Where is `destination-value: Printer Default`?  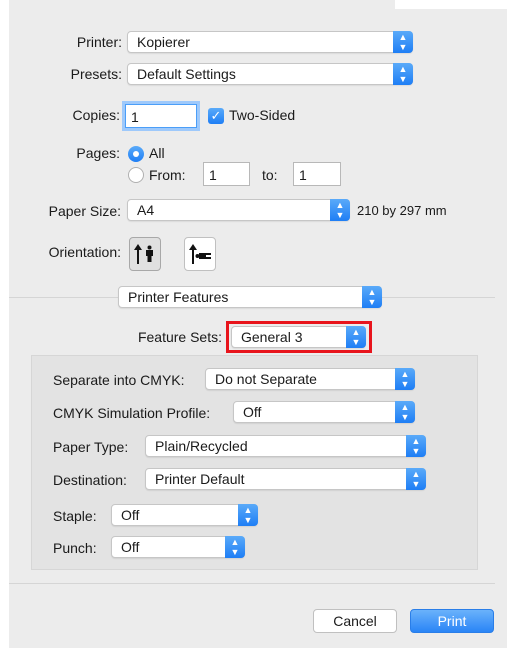 destination-value: Printer Default is located at coordinates (200, 479).